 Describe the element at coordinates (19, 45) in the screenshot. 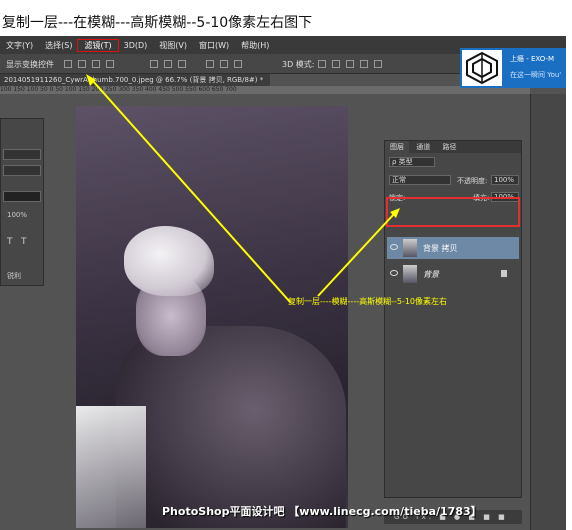

I see `menu-type: 文字(Y)` at that location.